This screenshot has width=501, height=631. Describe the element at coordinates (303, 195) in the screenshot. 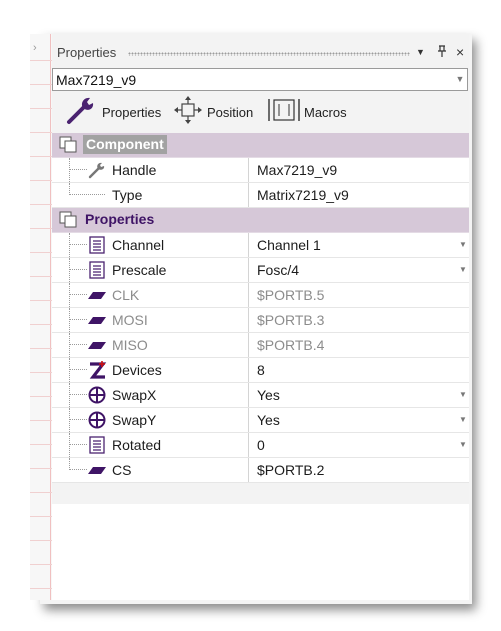

I see `property-value: Matrix7219_v9` at that location.